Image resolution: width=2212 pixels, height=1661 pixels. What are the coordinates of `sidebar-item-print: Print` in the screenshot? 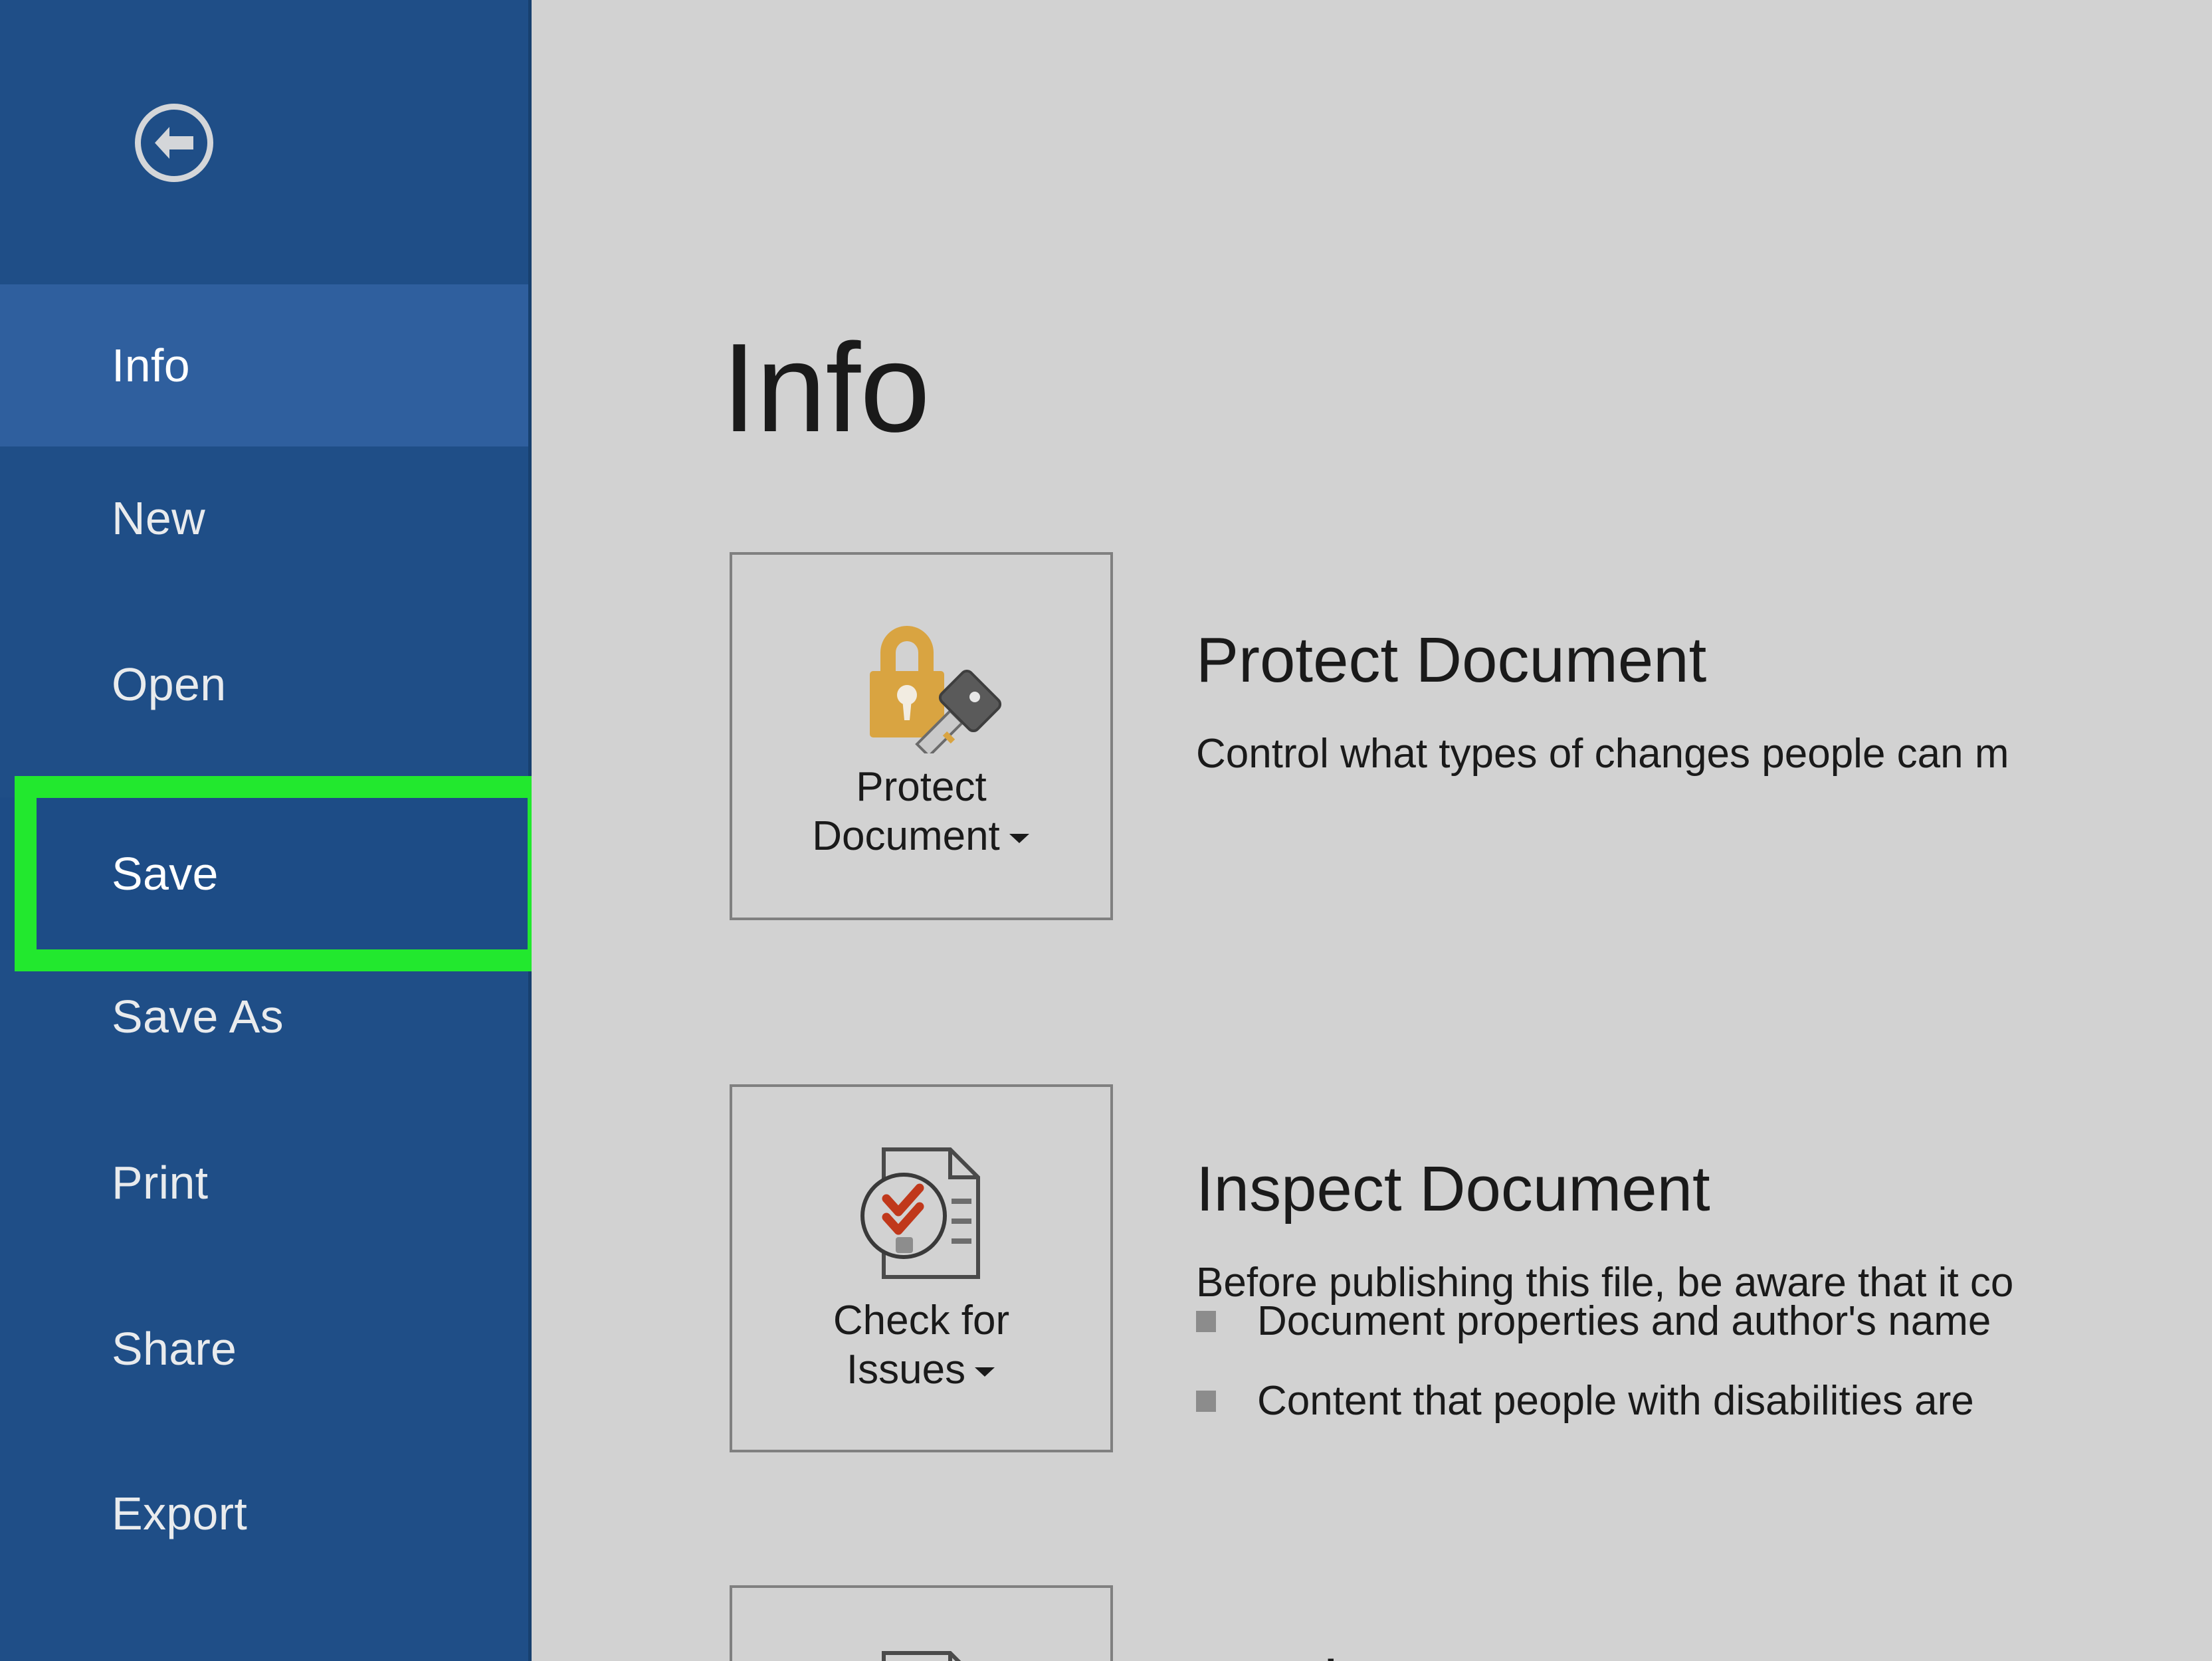 It's located at (266, 1182).